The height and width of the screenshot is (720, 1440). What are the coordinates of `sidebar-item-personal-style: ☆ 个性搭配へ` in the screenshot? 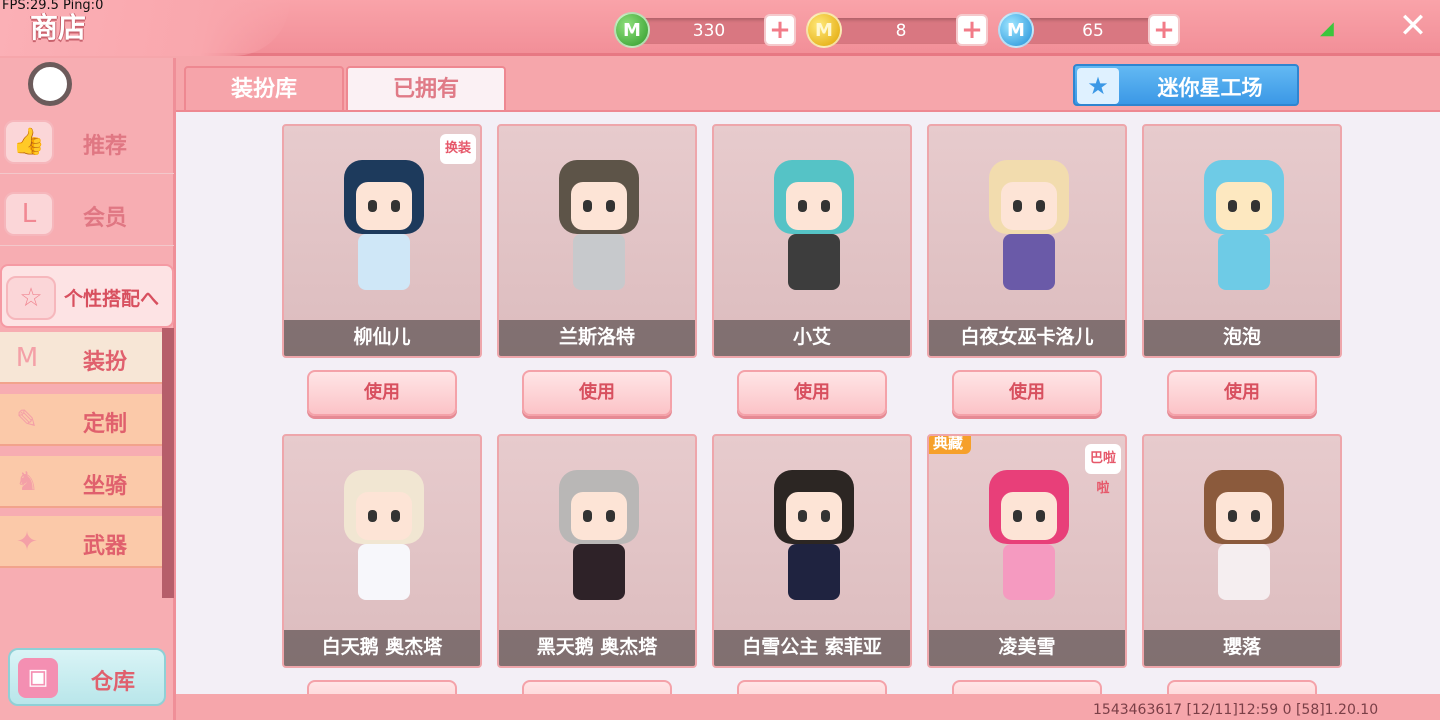 It's located at (87, 296).